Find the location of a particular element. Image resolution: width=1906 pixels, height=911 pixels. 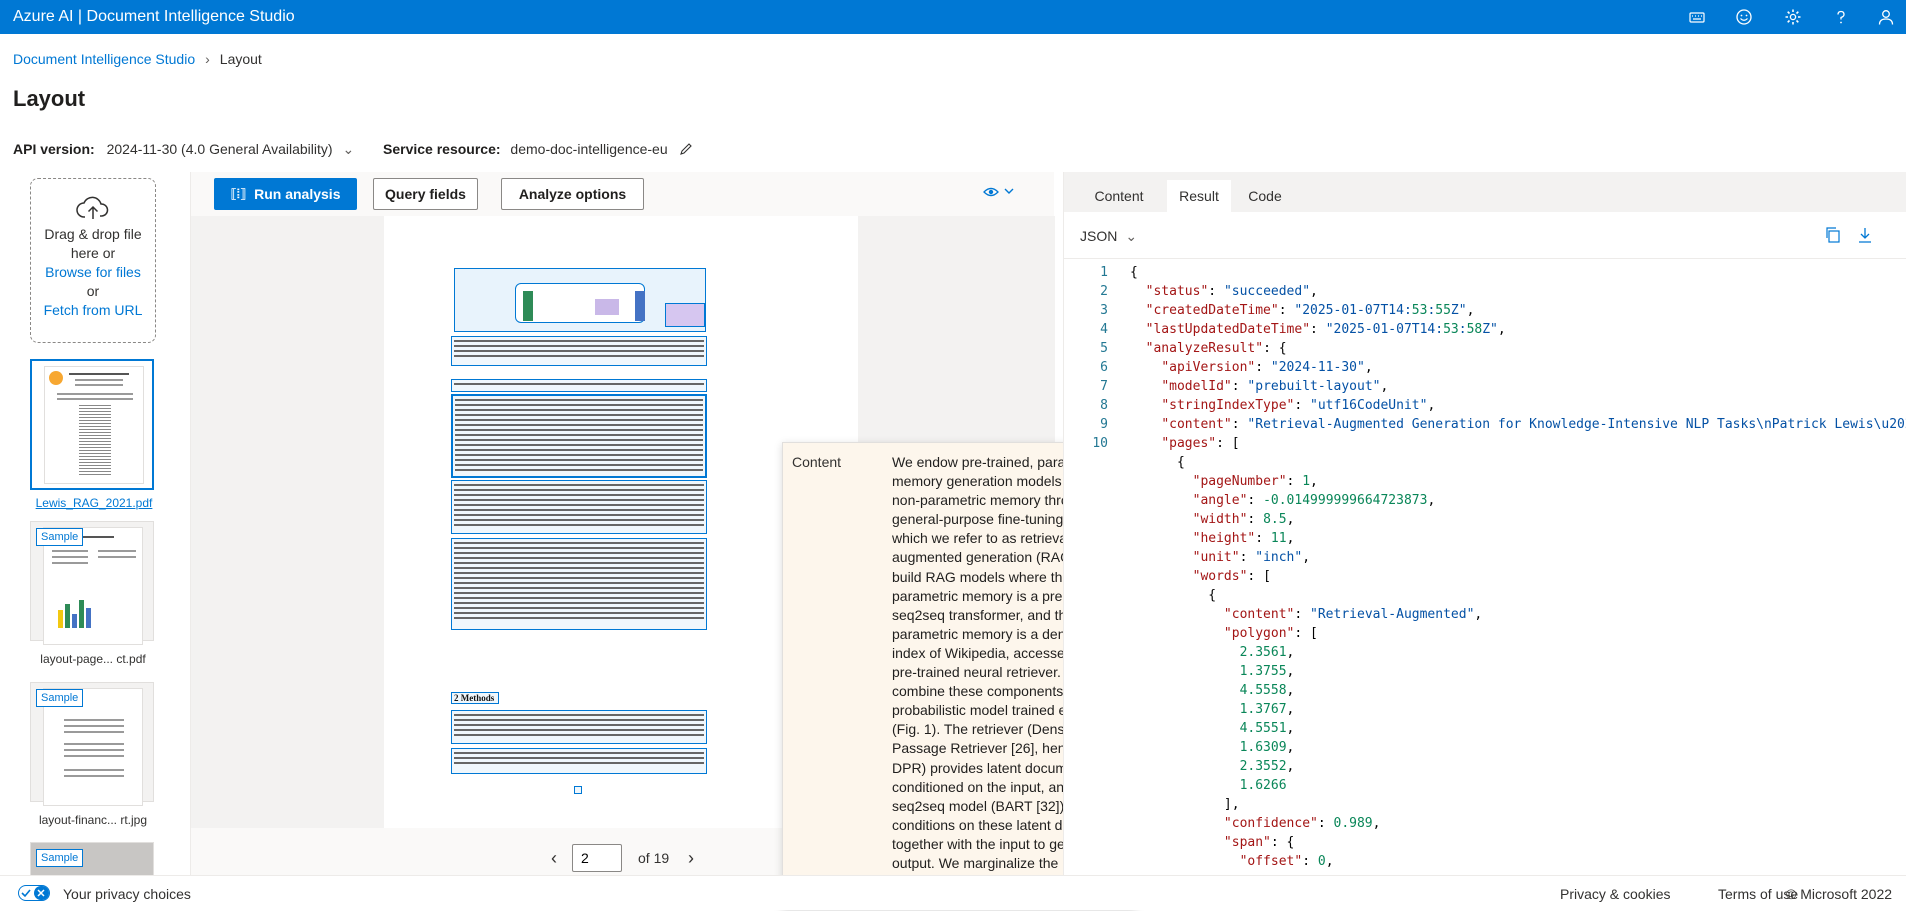

thumbnail-logo-mark is located at coordinates (56, 378).